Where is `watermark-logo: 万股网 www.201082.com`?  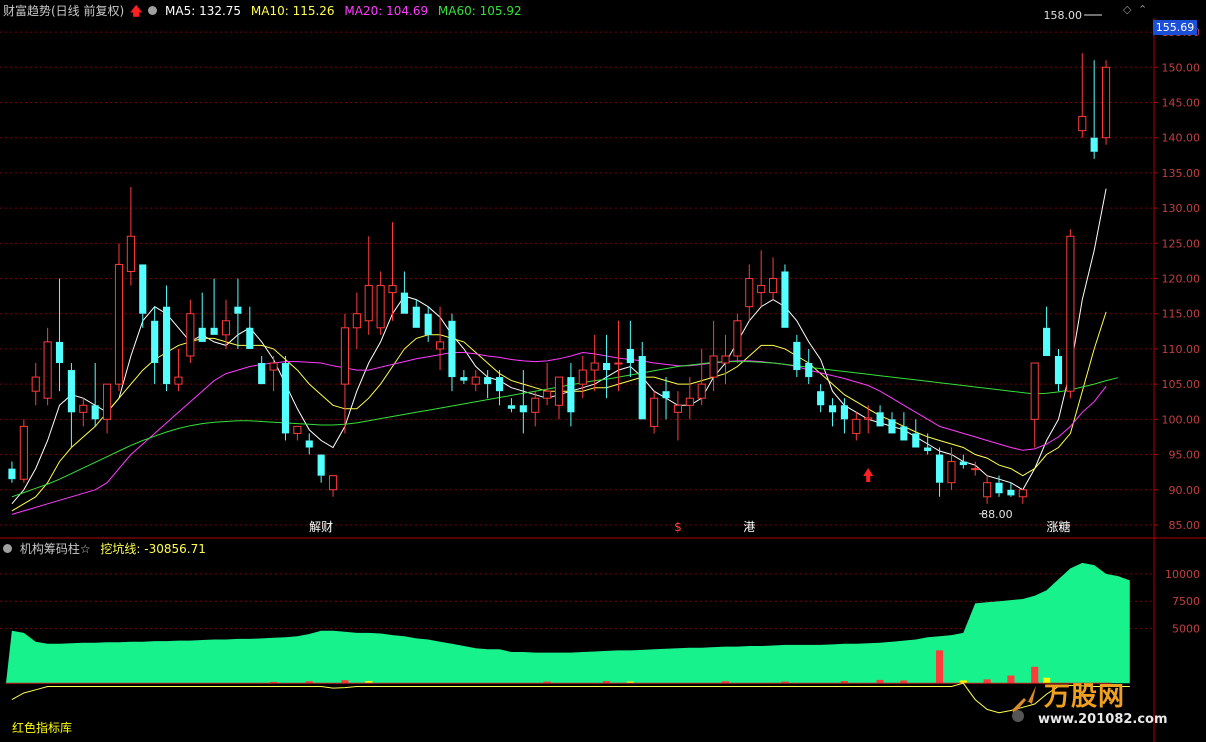 watermark-logo: 万股网 www.201082.com is located at coordinates (1093, 704).